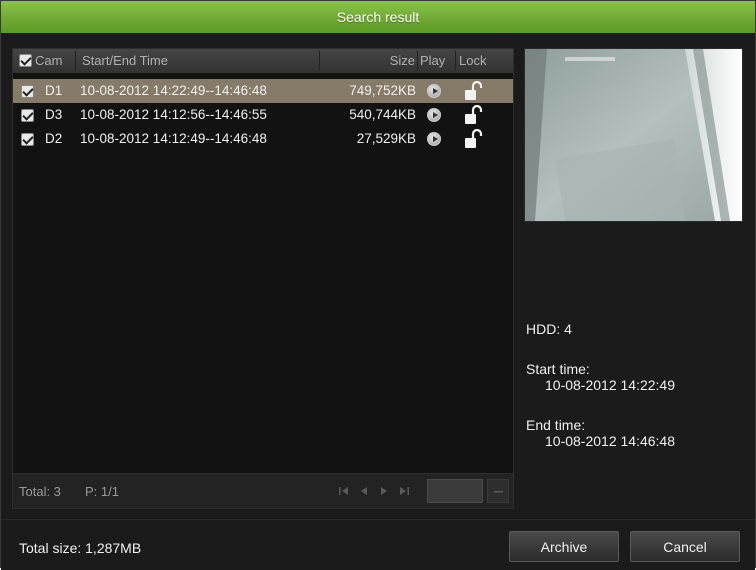  I want to click on dialog-title: Search result, so click(378, 17).